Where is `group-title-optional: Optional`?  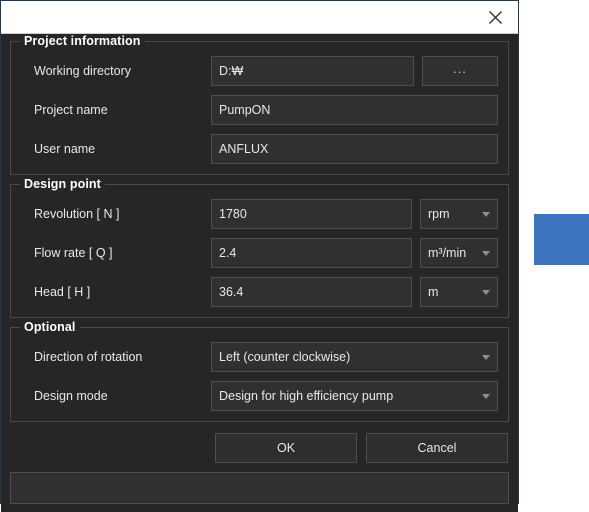
group-title-optional: Optional is located at coordinates (50, 327).